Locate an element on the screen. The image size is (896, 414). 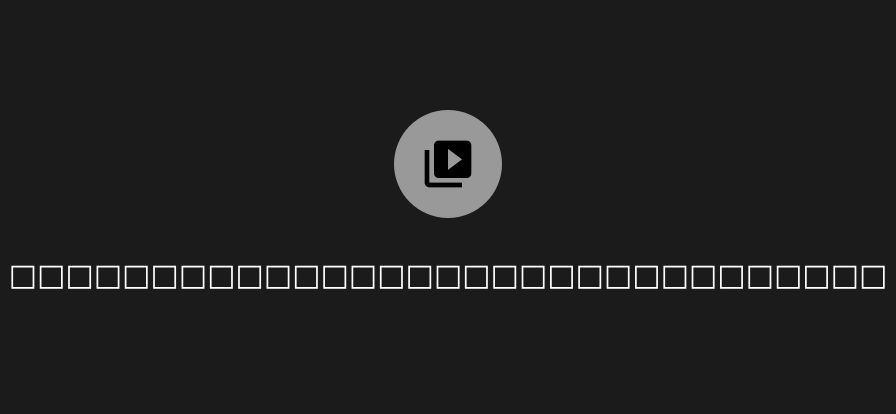
video-library-icon-circle is located at coordinates (448, 164).